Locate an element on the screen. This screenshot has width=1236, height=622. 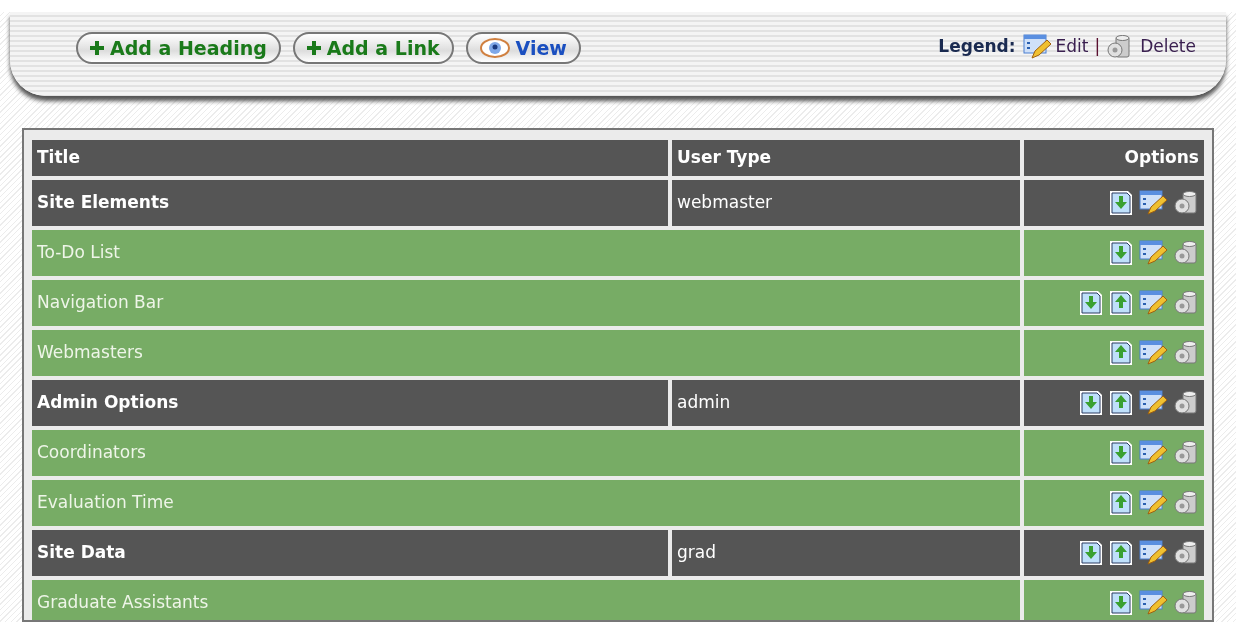
link-cell: Graduate Assistants is located at coordinates (526, 600).